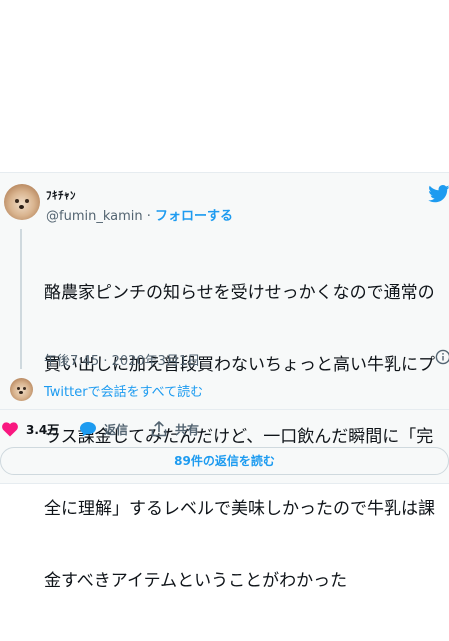 This screenshot has height=641, width=449. What do you see at coordinates (159, 429) in the screenshot?
I see `share-icon` at bounding box center [159, 429].